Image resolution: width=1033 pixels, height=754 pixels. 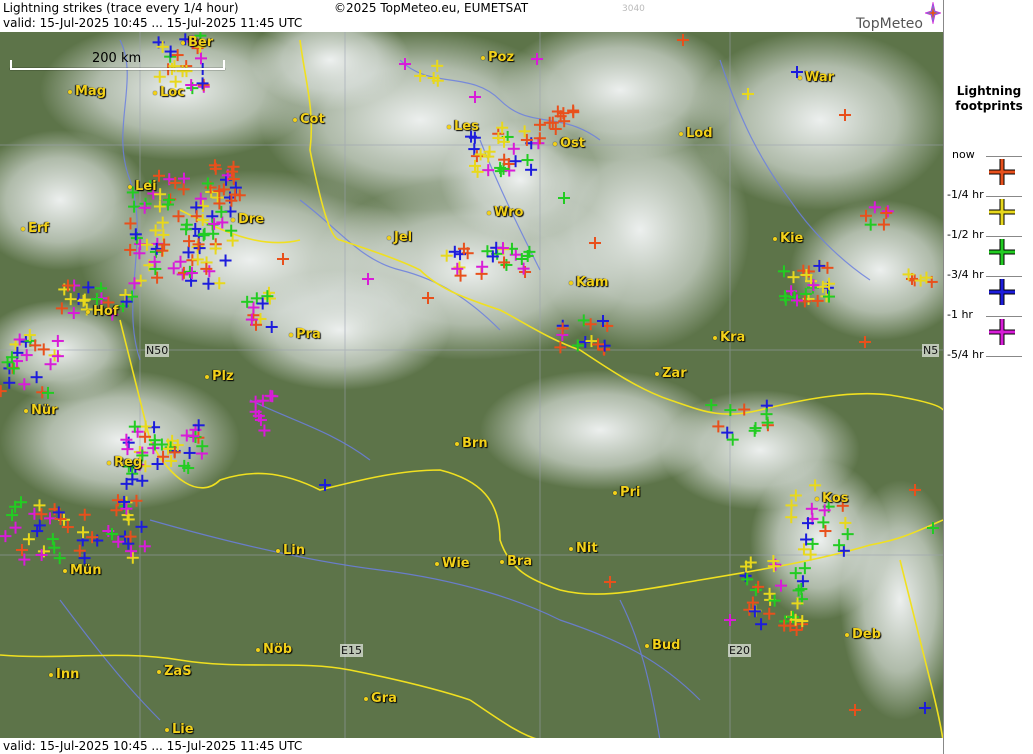 I want to click on city-label: Nöb, so click(x=274, y=649).